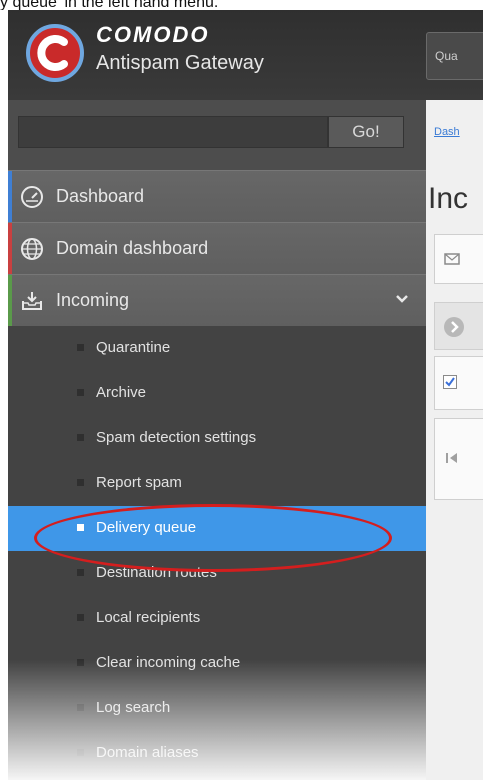 The height and width of the screenshot is (780, 483). Describe the element at coordinates (217, 618) in the screenshot. I see `submenu-item-local-recipients: Local recipients` at that location.